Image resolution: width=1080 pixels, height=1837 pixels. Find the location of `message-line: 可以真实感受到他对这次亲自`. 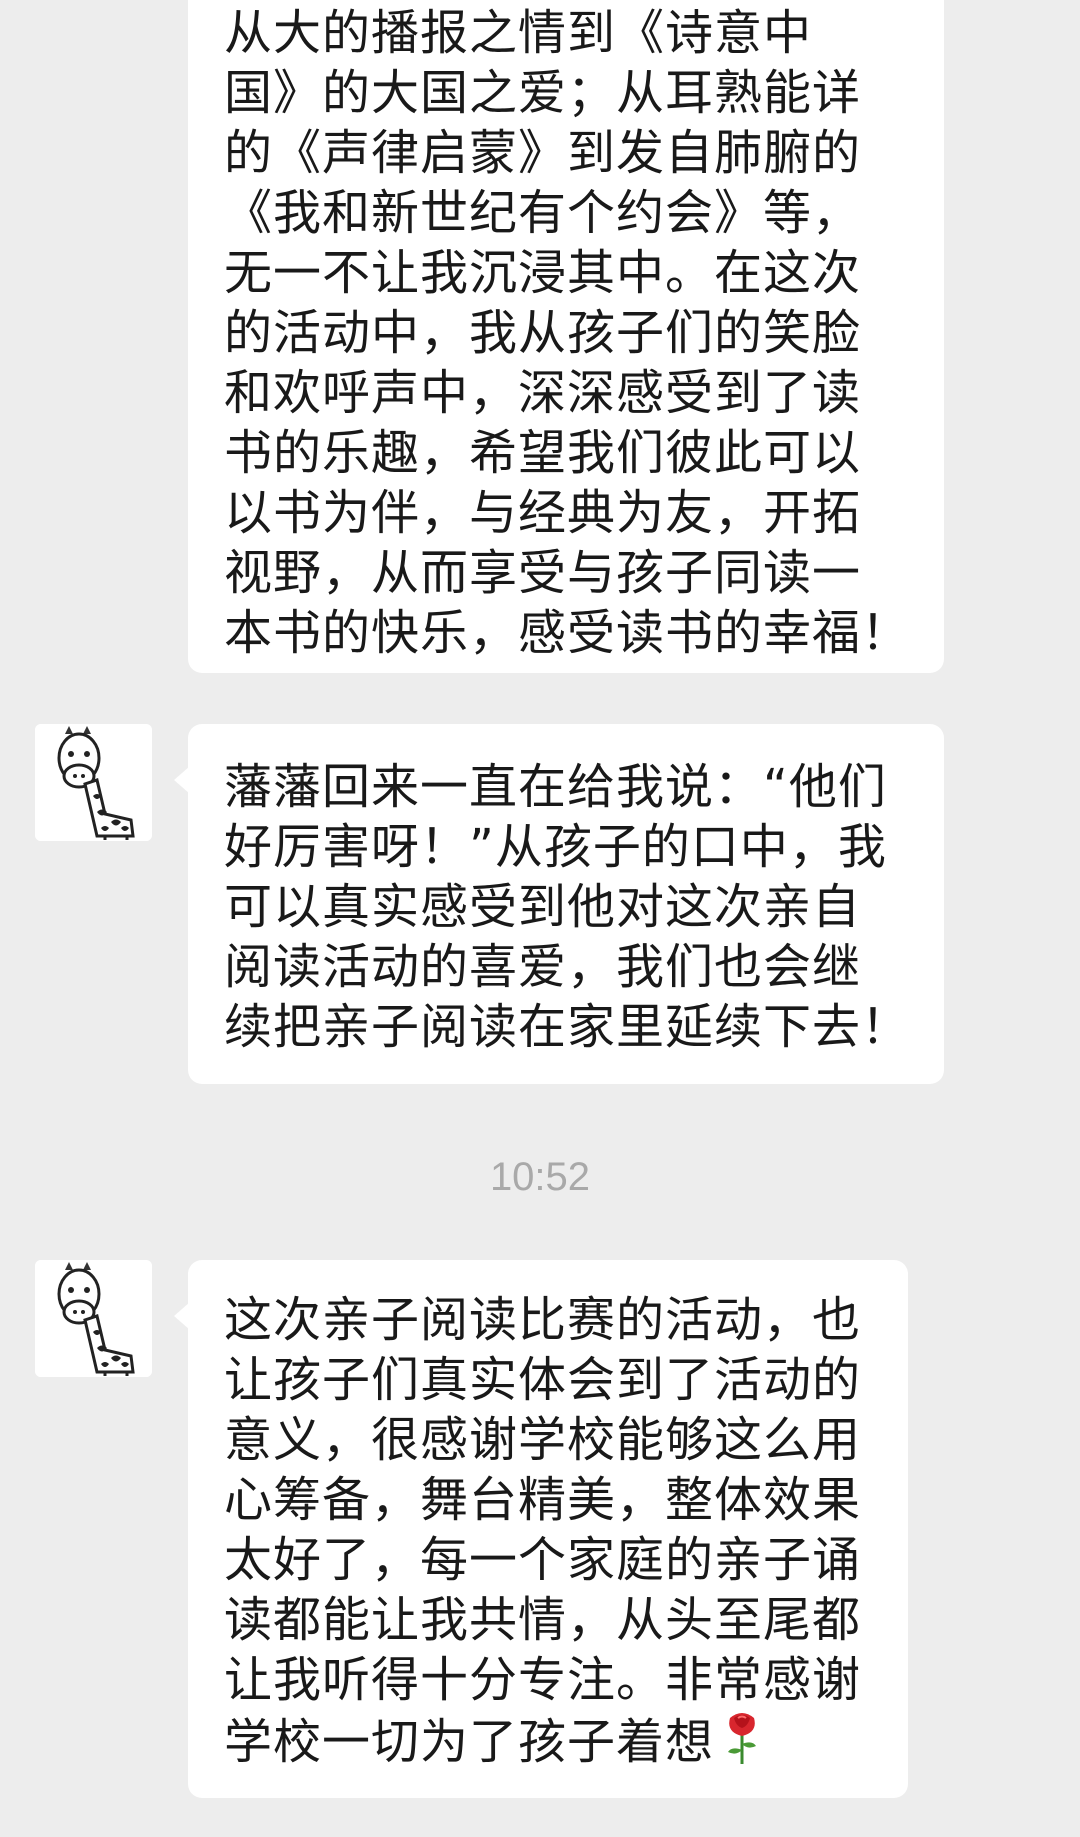

message-line: 可以真实感受到他对这次亲自 is located at coordinates (543, 907).